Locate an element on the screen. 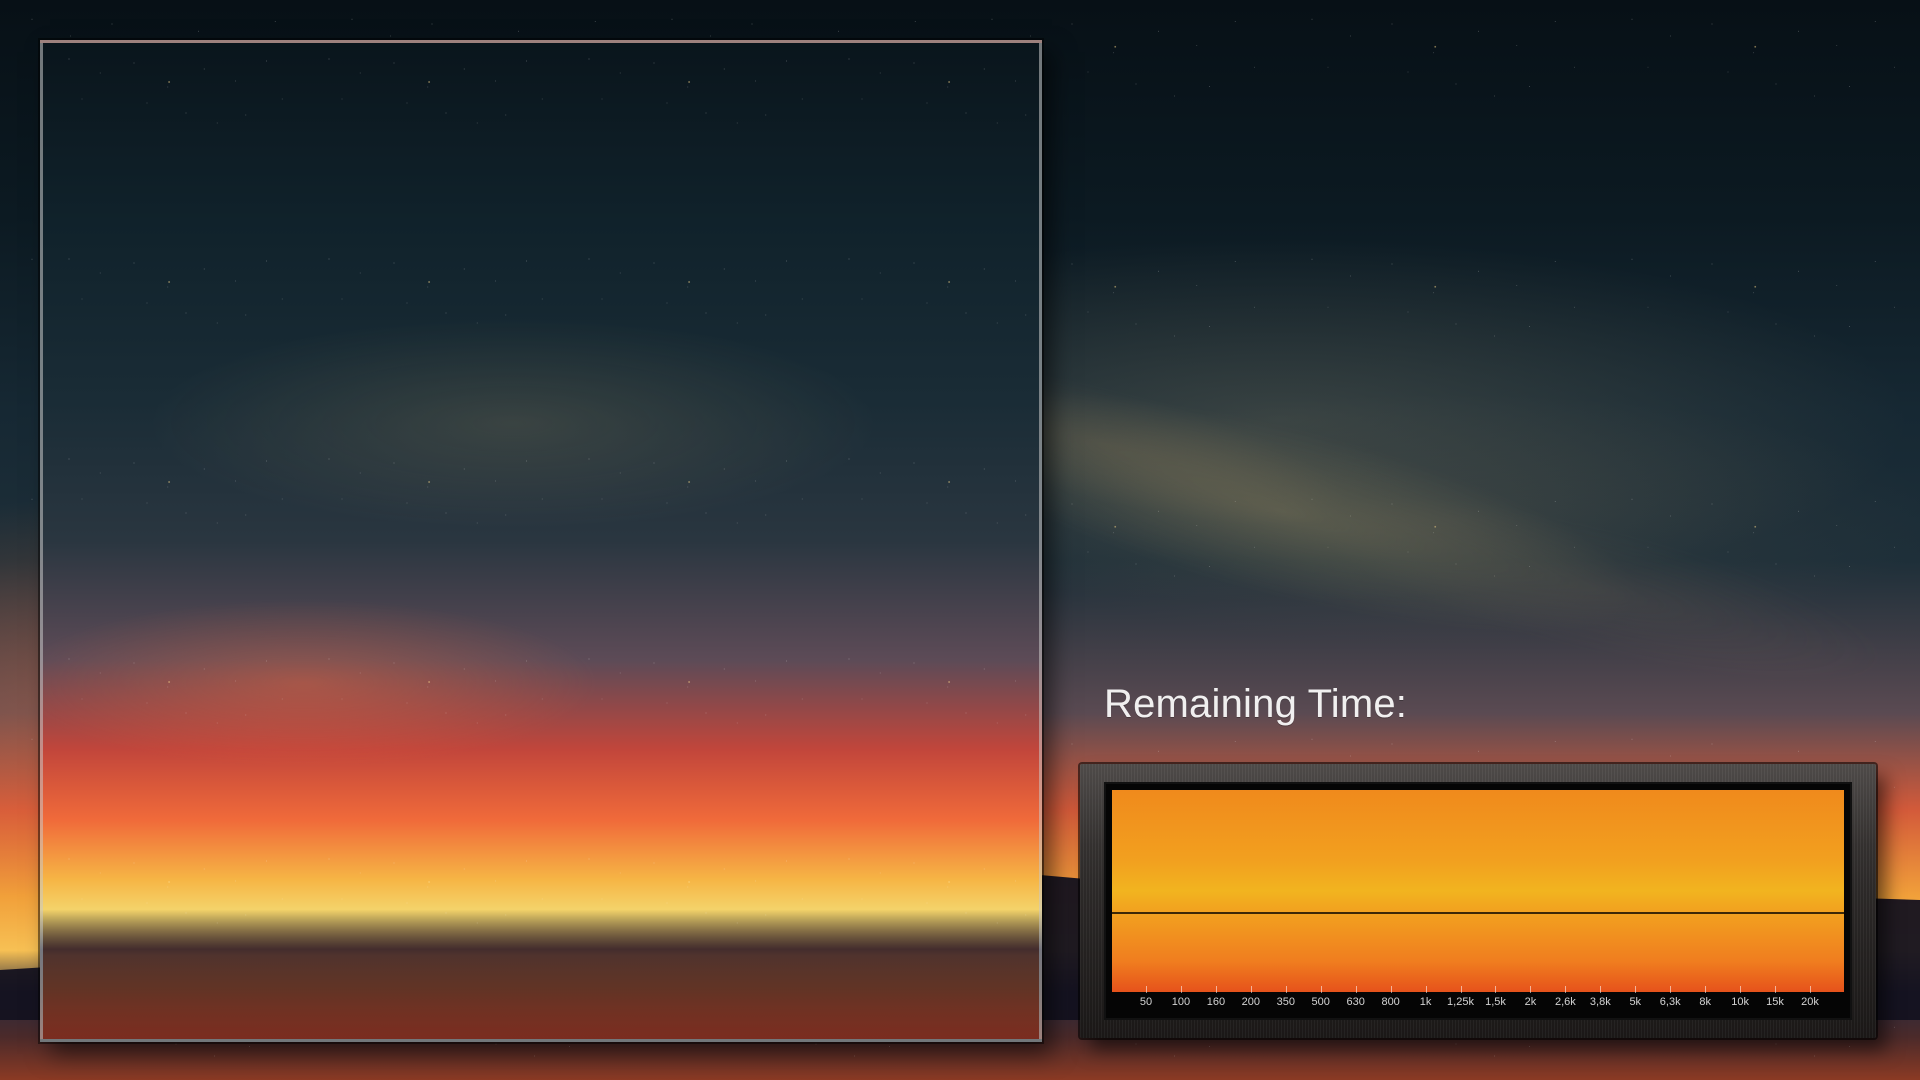 This screenshot has width=1920, height=1080. frequency-tick-label: 15k is located at coordinates (1775, 1002).